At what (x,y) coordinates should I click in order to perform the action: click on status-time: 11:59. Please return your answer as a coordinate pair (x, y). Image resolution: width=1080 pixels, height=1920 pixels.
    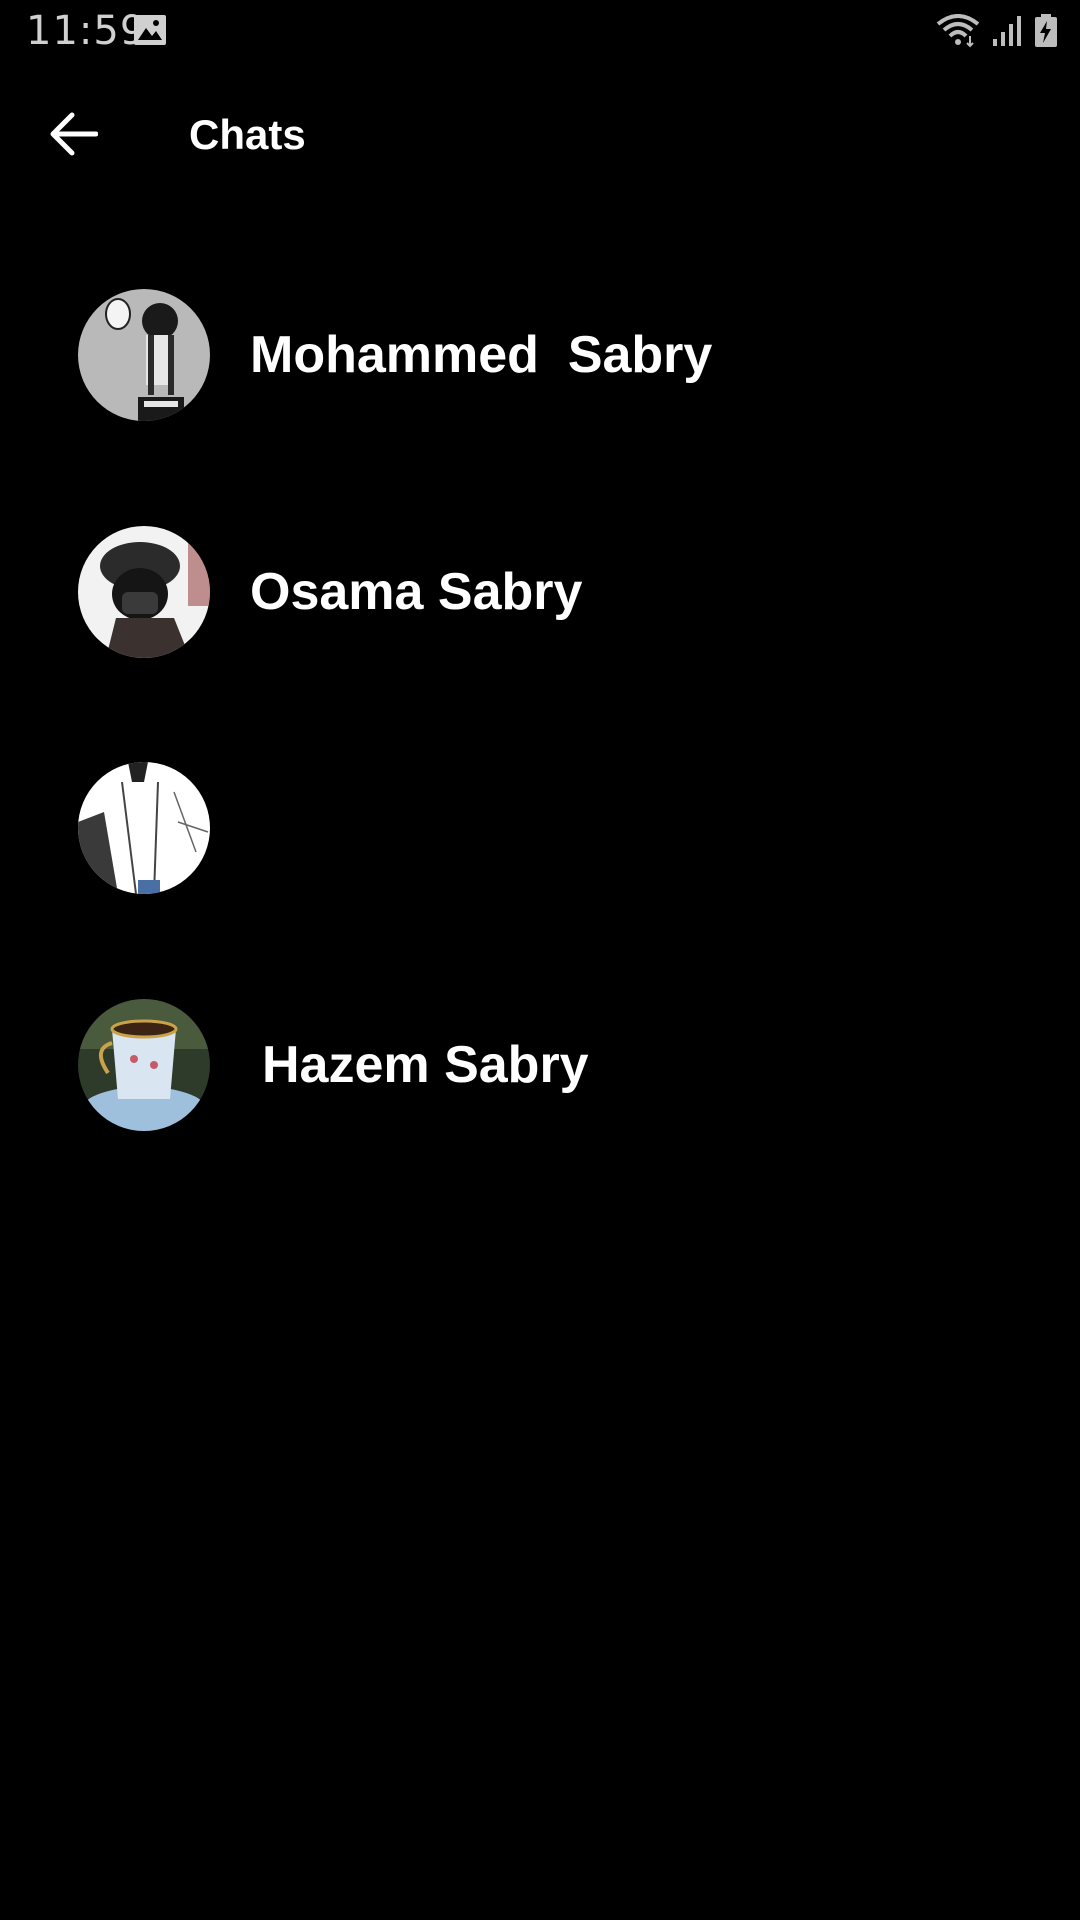
    Looking at the image, I should click on (86, 31).